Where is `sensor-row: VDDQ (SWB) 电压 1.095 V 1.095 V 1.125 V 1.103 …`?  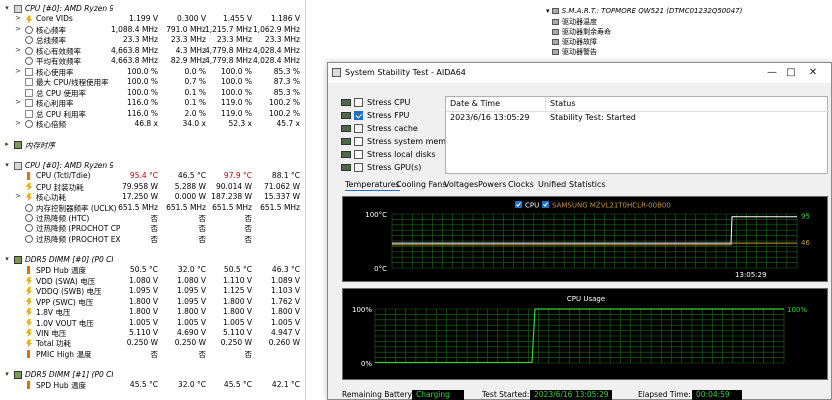
sensor-row: VDDQ (SWB) 电压 1.095 V 1.095 V 1.125 V 1.103 … is located at coordinates (152, 291).